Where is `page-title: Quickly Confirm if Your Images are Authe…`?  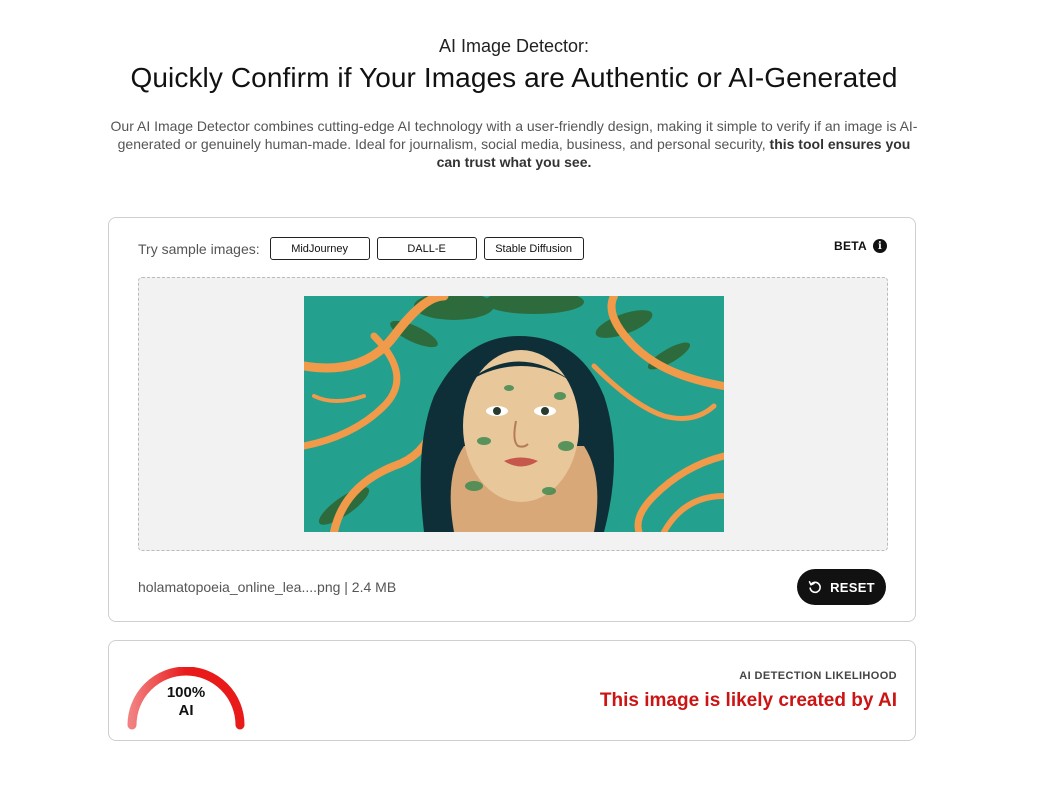 page-title: Quickly Confirm if Your Images are Authe… is located at coordinates (514, 77).